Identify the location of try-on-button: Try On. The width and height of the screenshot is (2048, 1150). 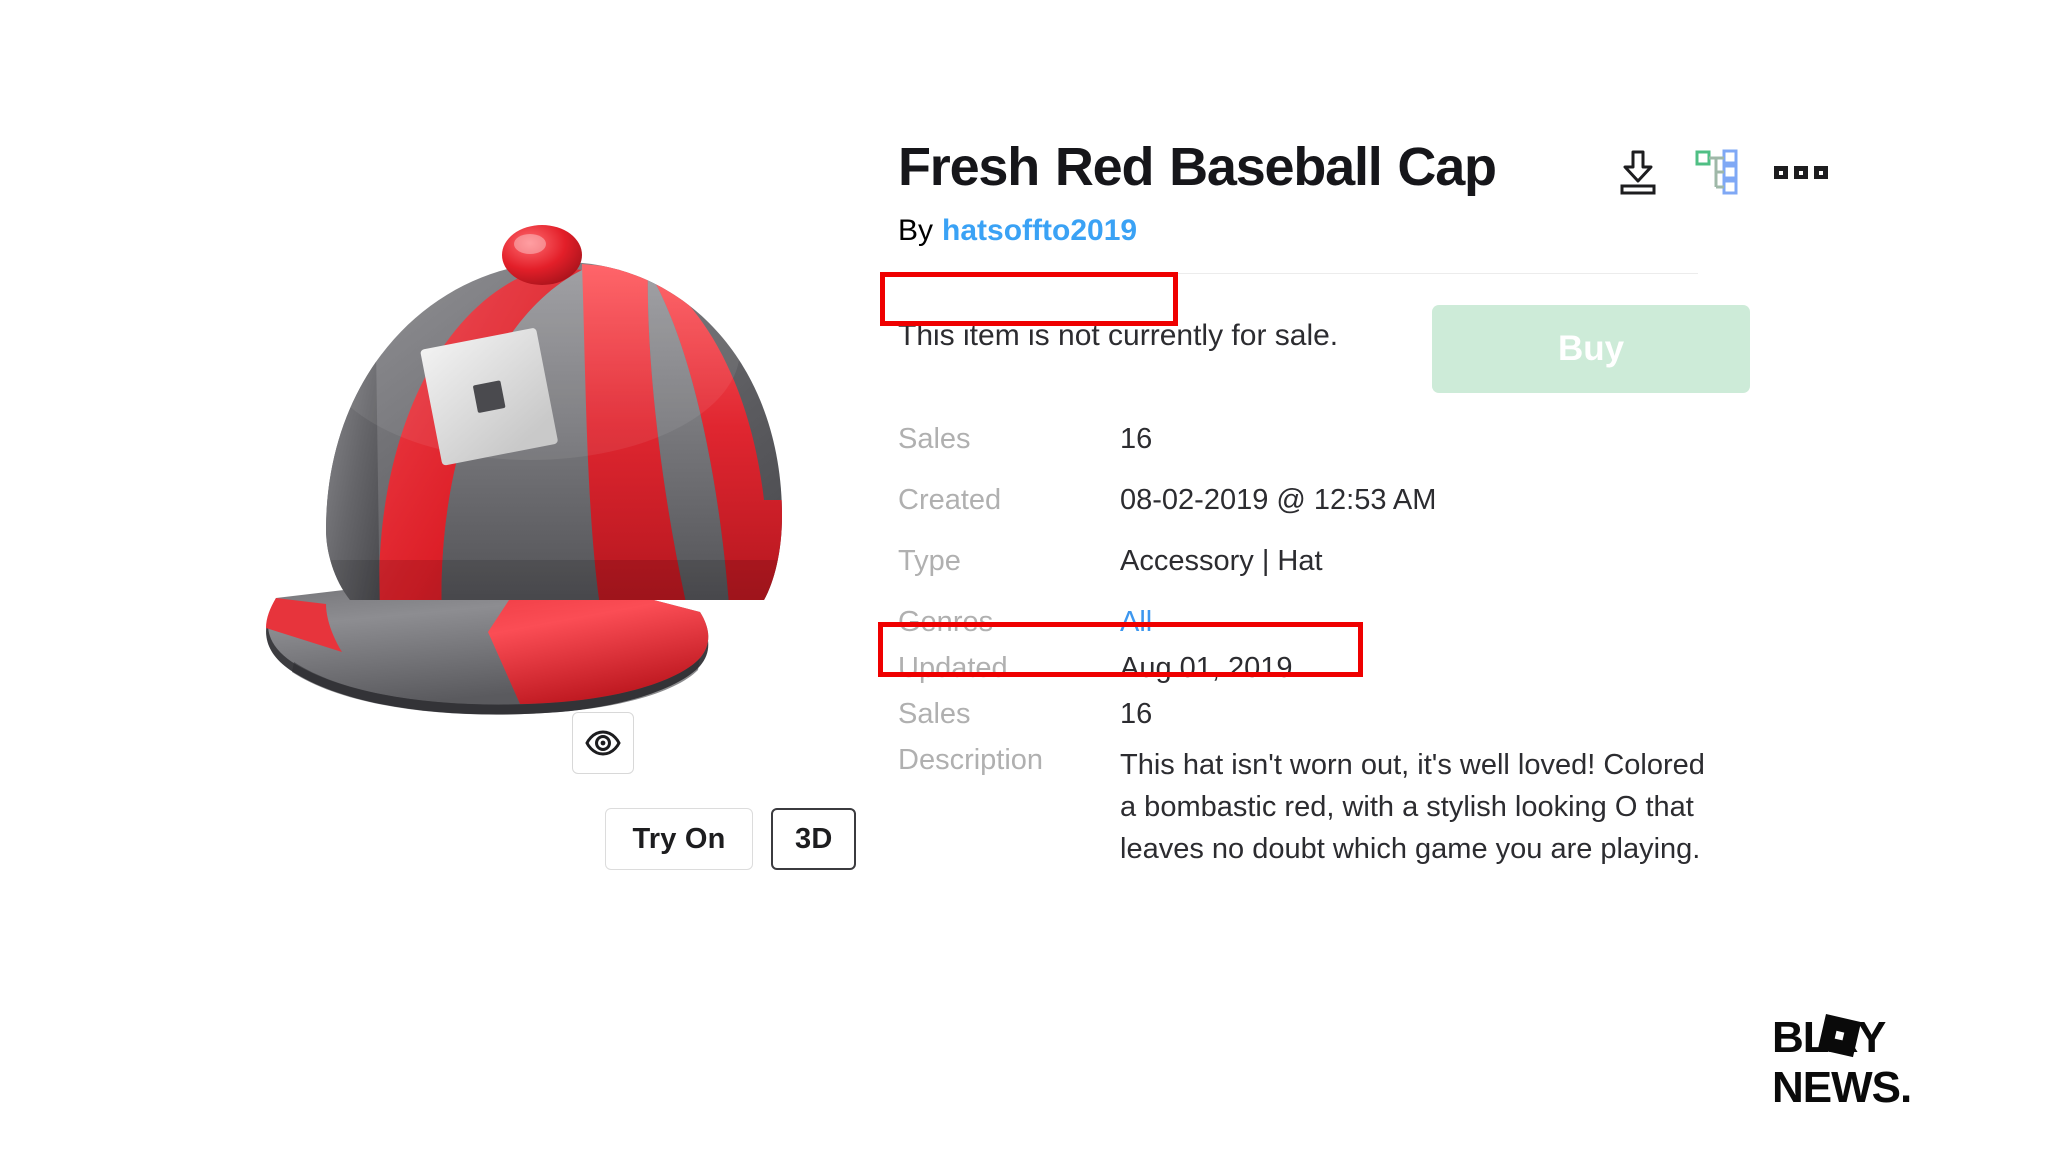
(679, 839).